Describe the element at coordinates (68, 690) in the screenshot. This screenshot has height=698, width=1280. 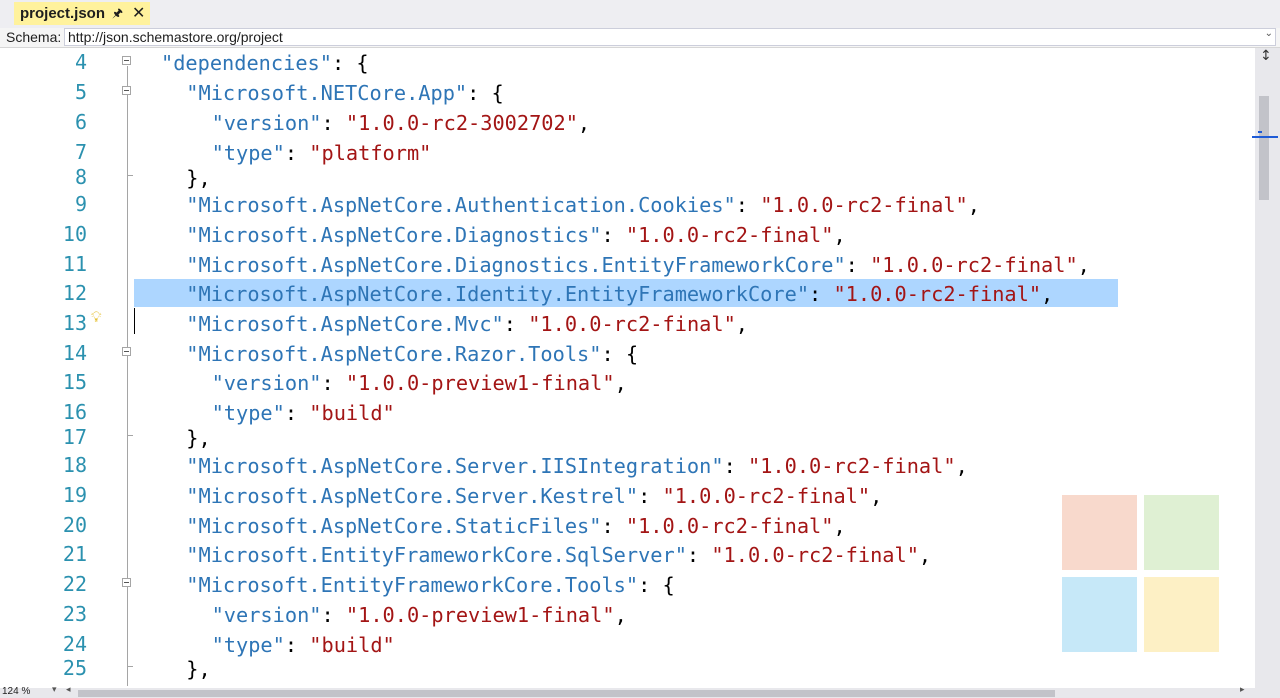
I see `scroll-left-icon: ◂` at that location.